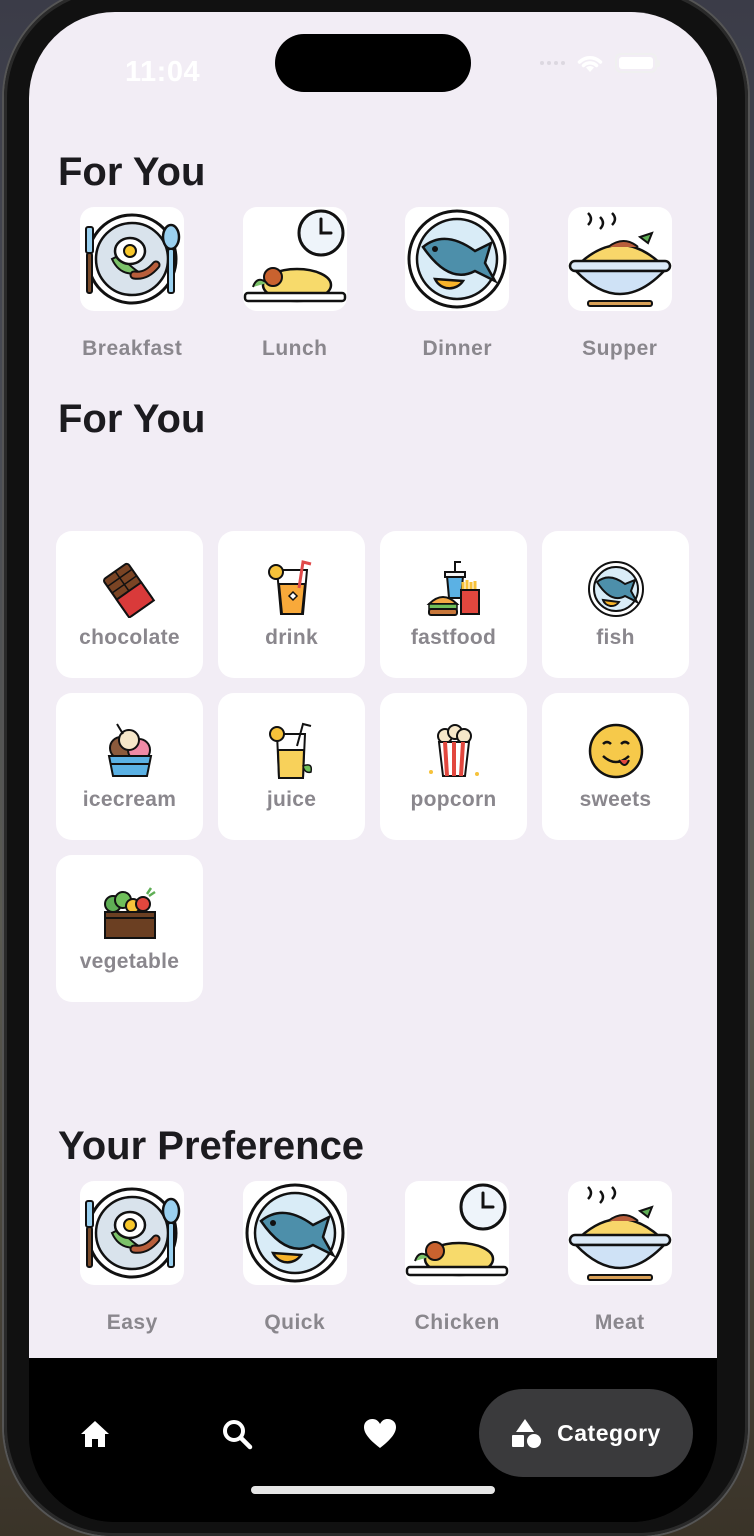 The width and height of the screenshot is (754, 1536). Describe the element at coordinates (129, 637) in the screenshot. I see `category-label: chocolate` at that location.